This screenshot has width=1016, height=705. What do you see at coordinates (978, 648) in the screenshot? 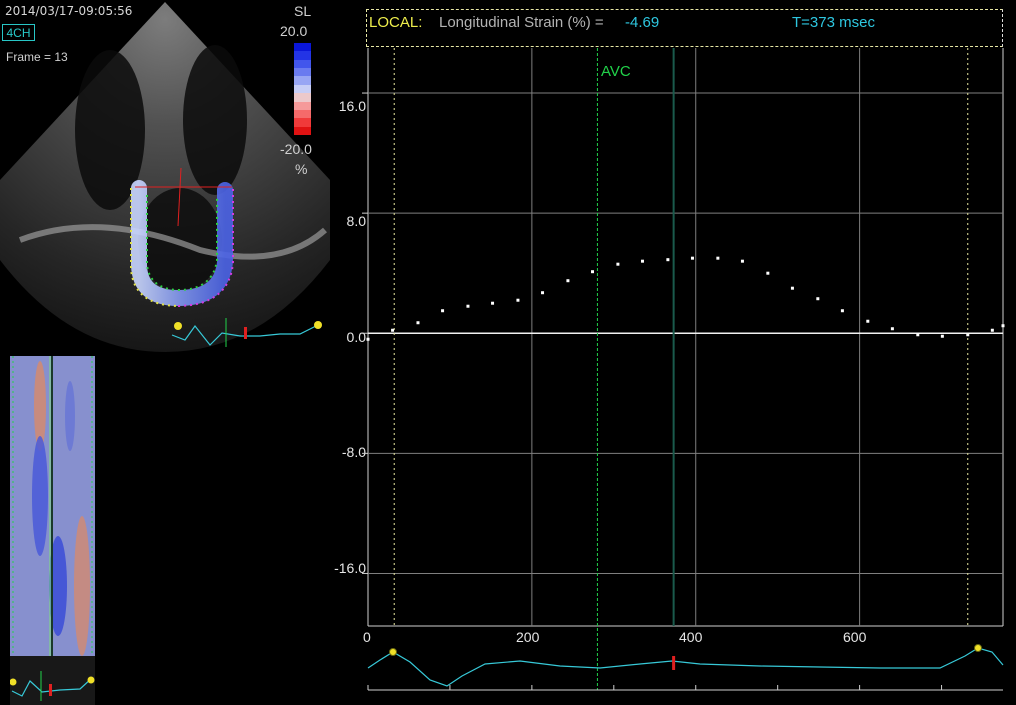
I see `ecg-end-marker` at bounding box center [978, 648].